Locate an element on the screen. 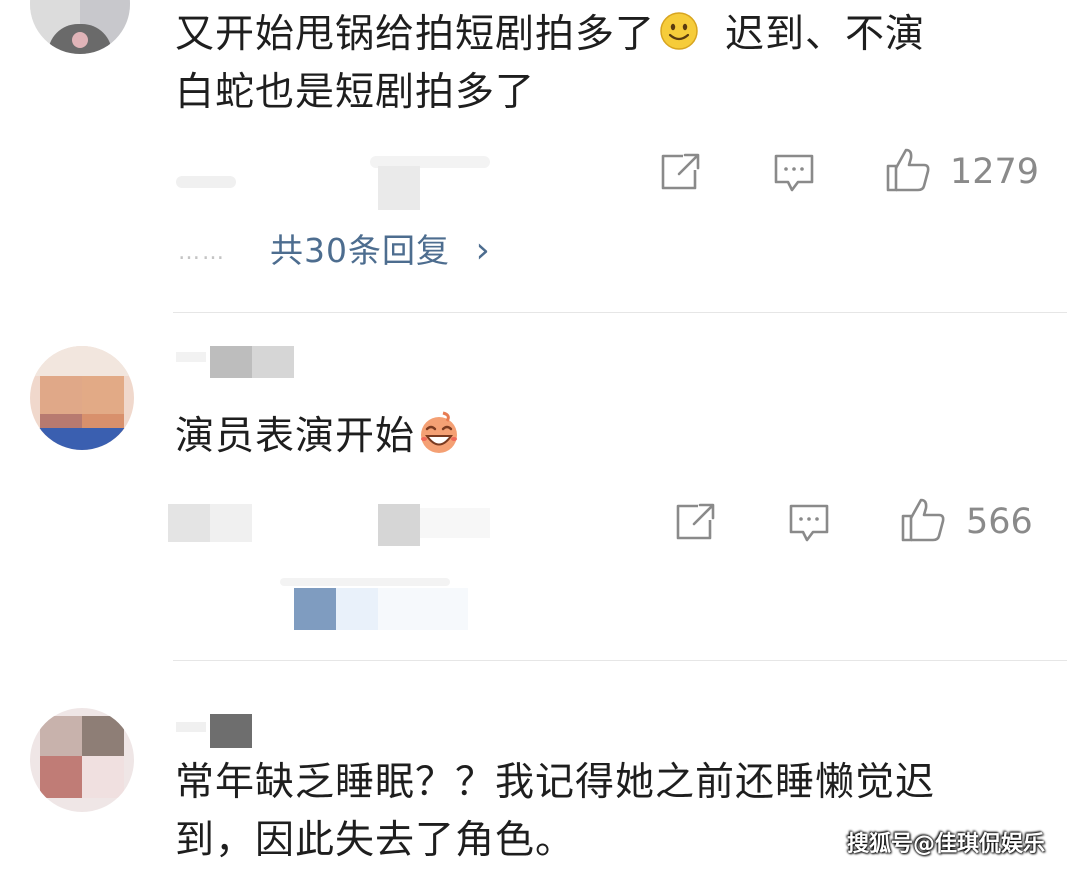 The image size is (1067, 870). like-count: 566 is located at coordinates (999, 522).